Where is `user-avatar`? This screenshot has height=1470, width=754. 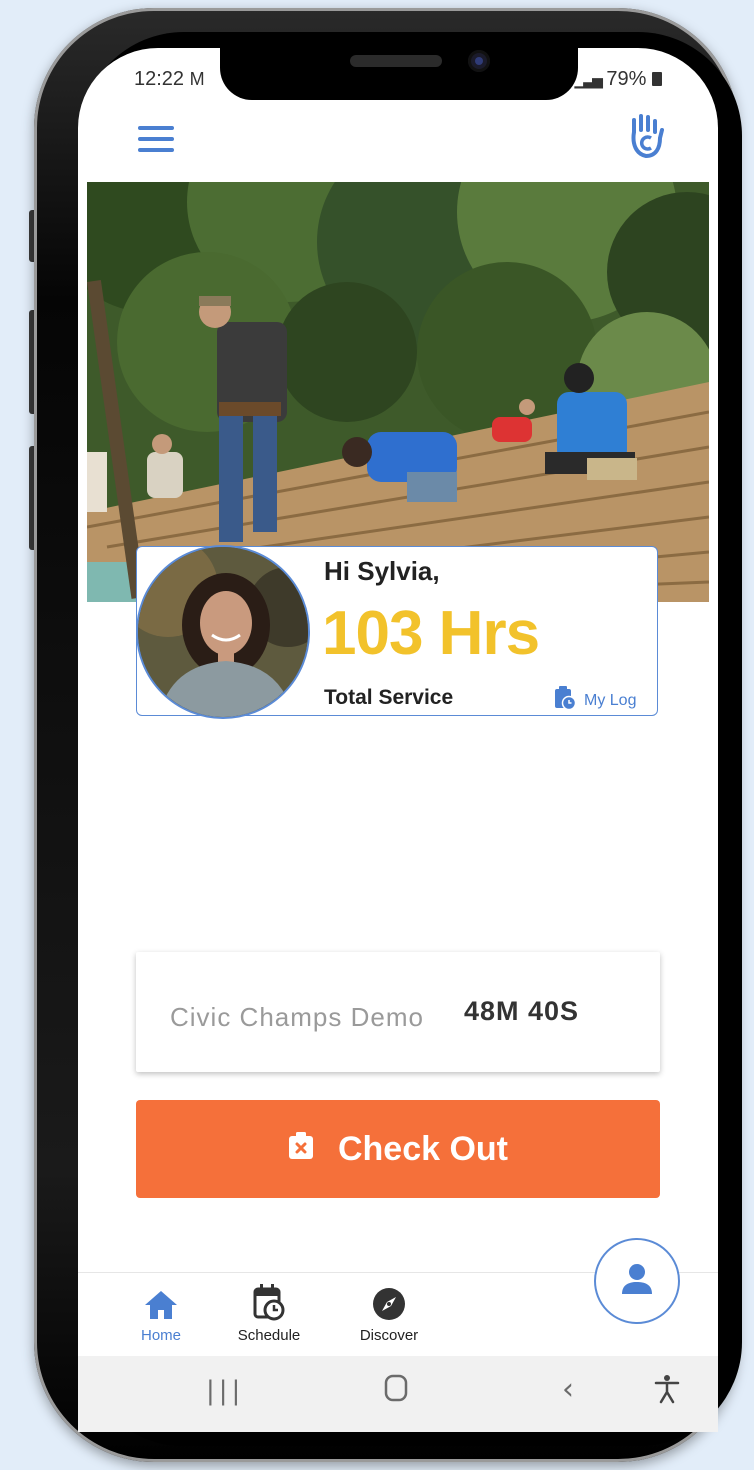
user-avatar is located at coordinates (223, 632).